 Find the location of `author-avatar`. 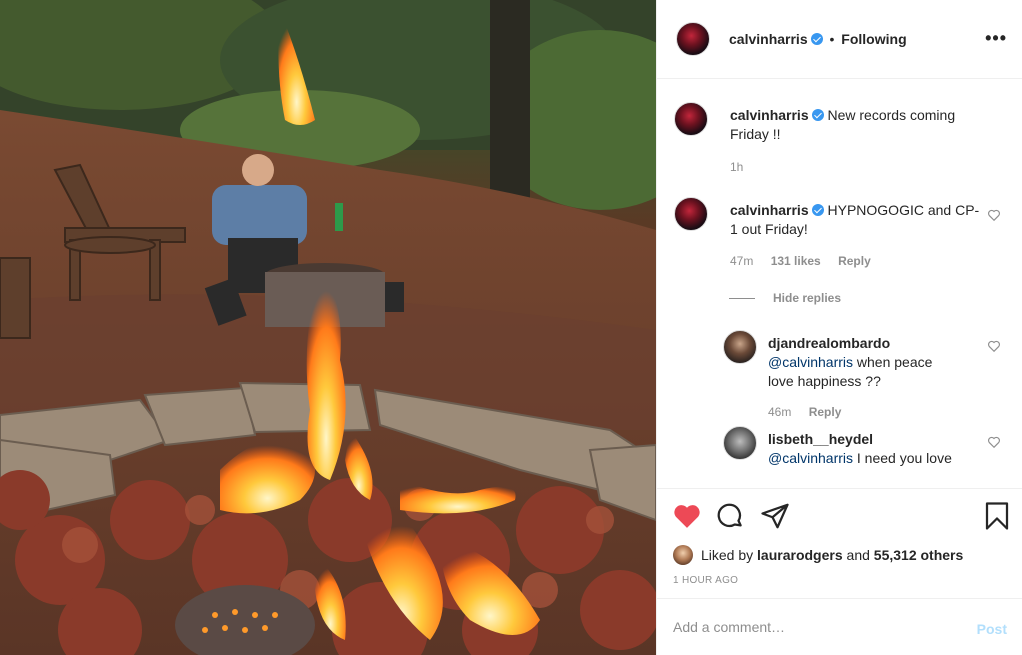

author-avatar is located at coordinates (693, 39).